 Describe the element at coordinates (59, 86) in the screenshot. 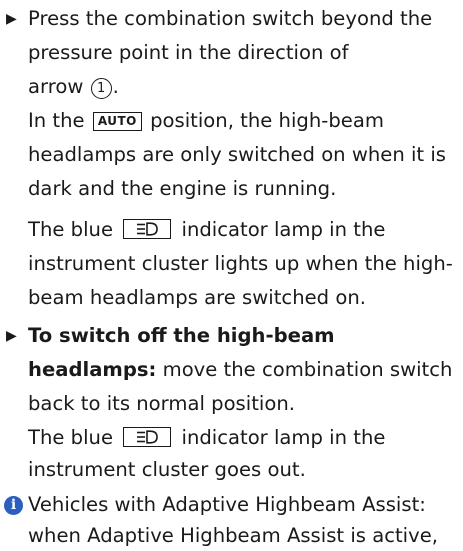

I see `arrow-label: arrow` at that location.